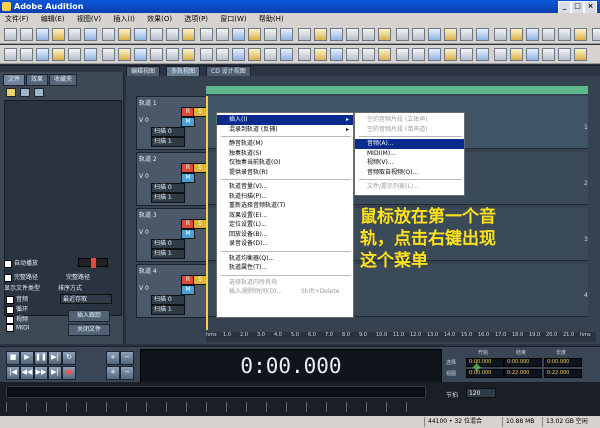  What do you see at coordinates (89, 330) in the screenshot?
I see `close-file-button: 关闭文件` at bounding box center [89, 330].